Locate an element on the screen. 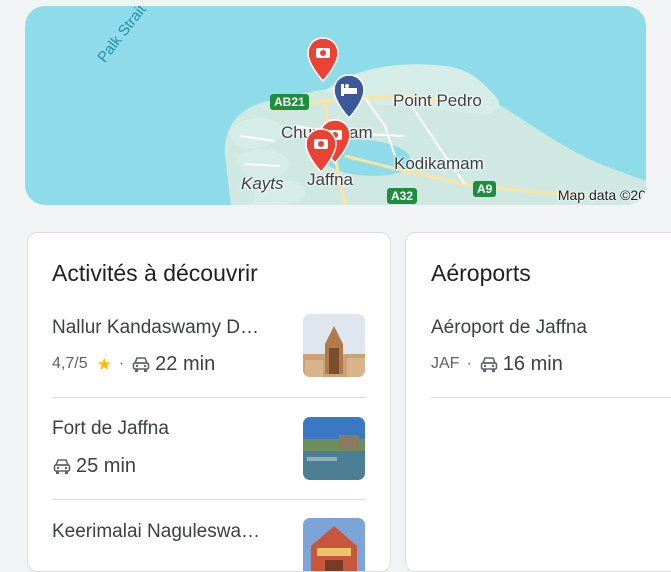  activity-meta: 4,7/5 ★ · 22 min is located at coordinates (133, 364).